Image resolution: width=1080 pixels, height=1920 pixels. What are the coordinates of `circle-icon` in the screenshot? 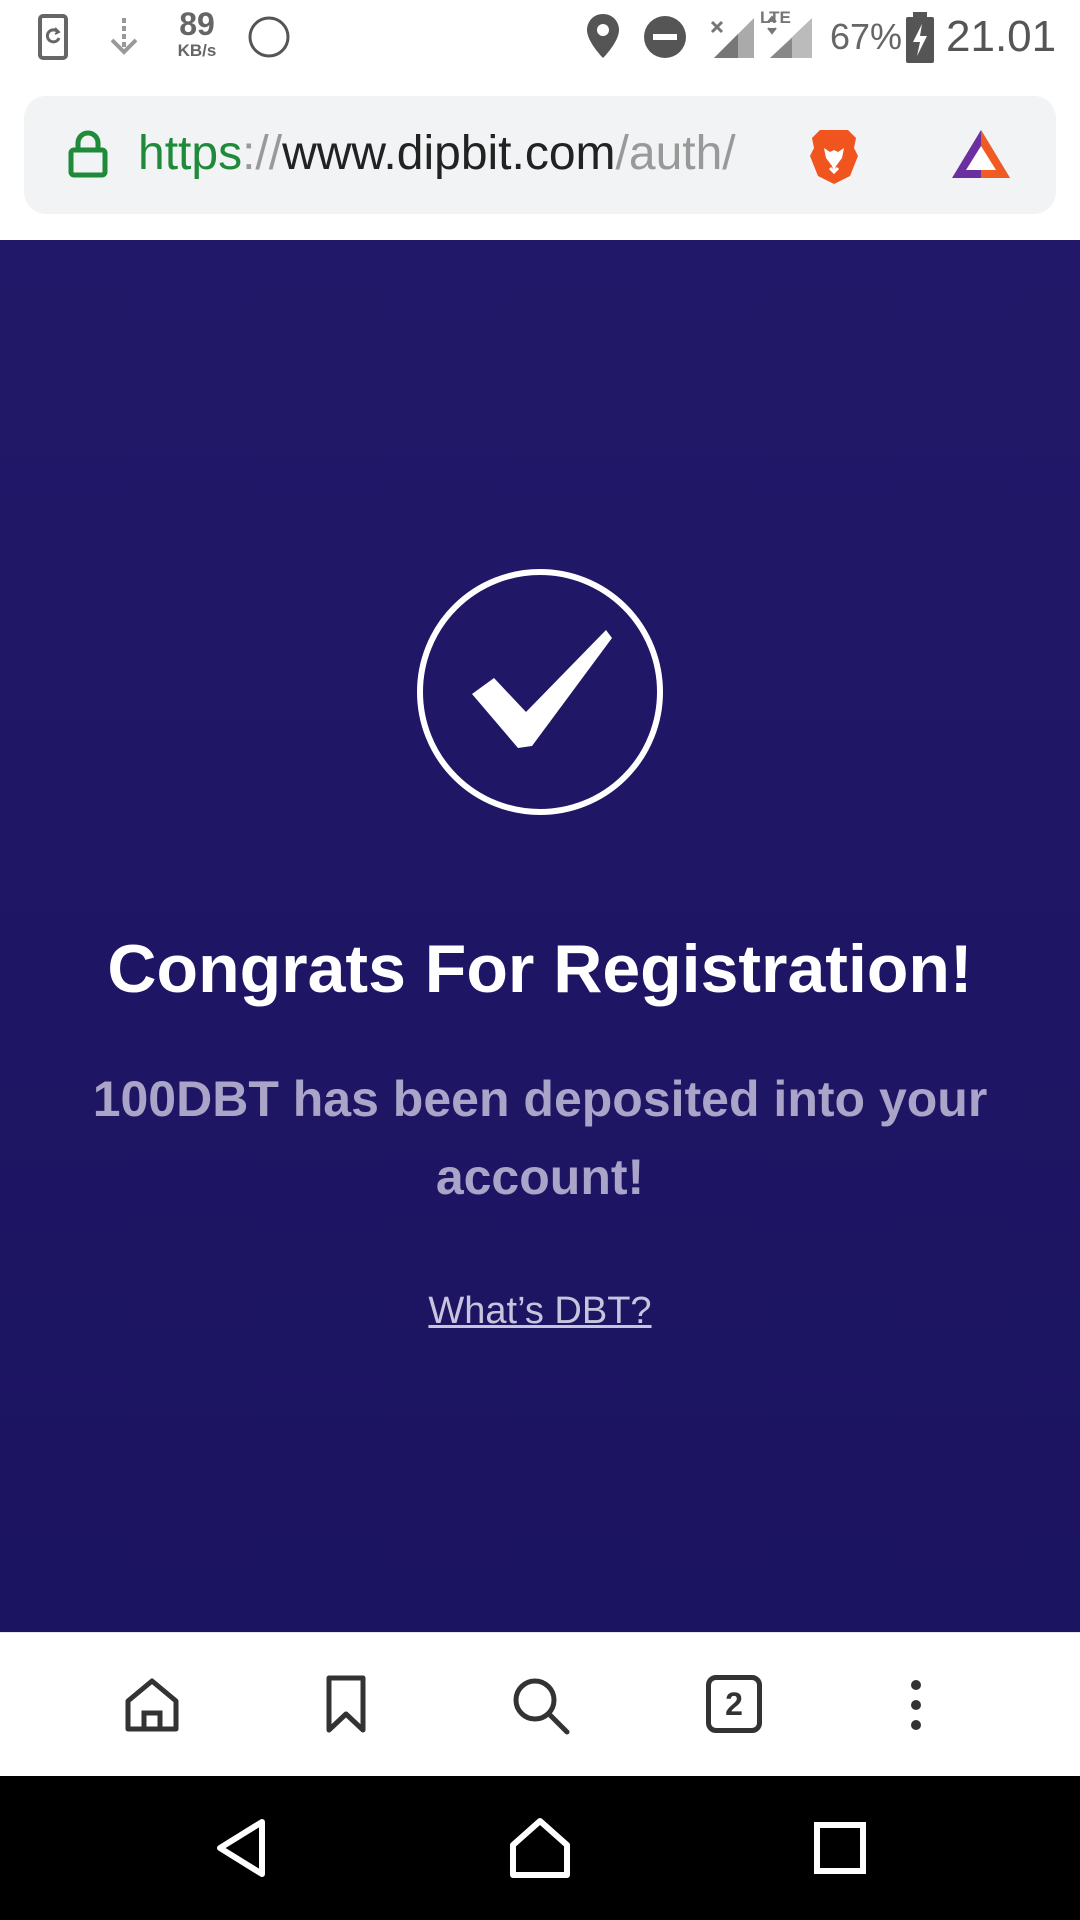 It's located at (269, 37).